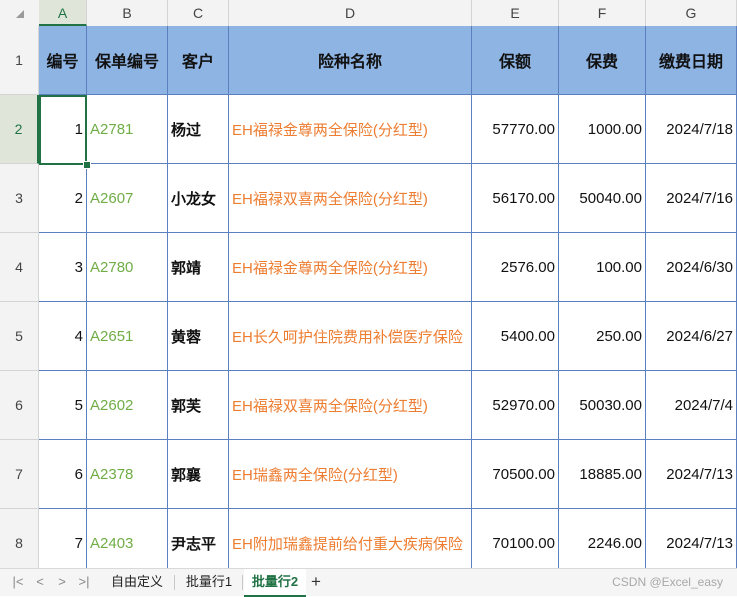 Image resolution: width=737 pixels, height=597 pixels. Describe the element at coordinates (515, 13) in the screenshot. I see `column-header-e: E` at that location.